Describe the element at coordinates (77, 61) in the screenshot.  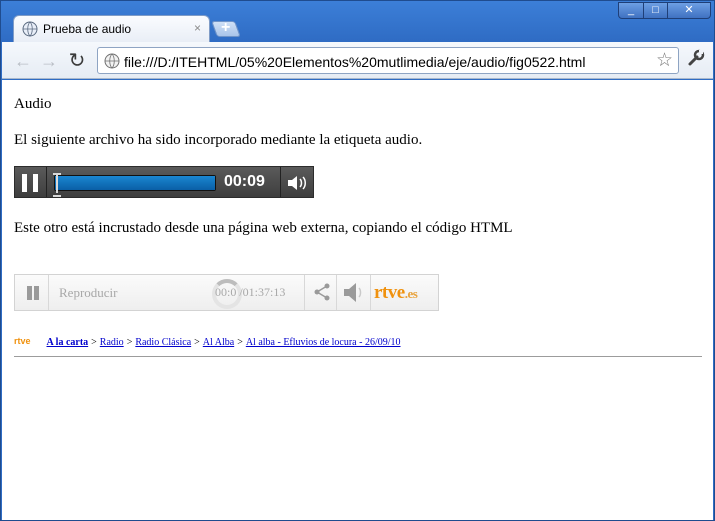
I see `reload-icon: ↻` at that location.